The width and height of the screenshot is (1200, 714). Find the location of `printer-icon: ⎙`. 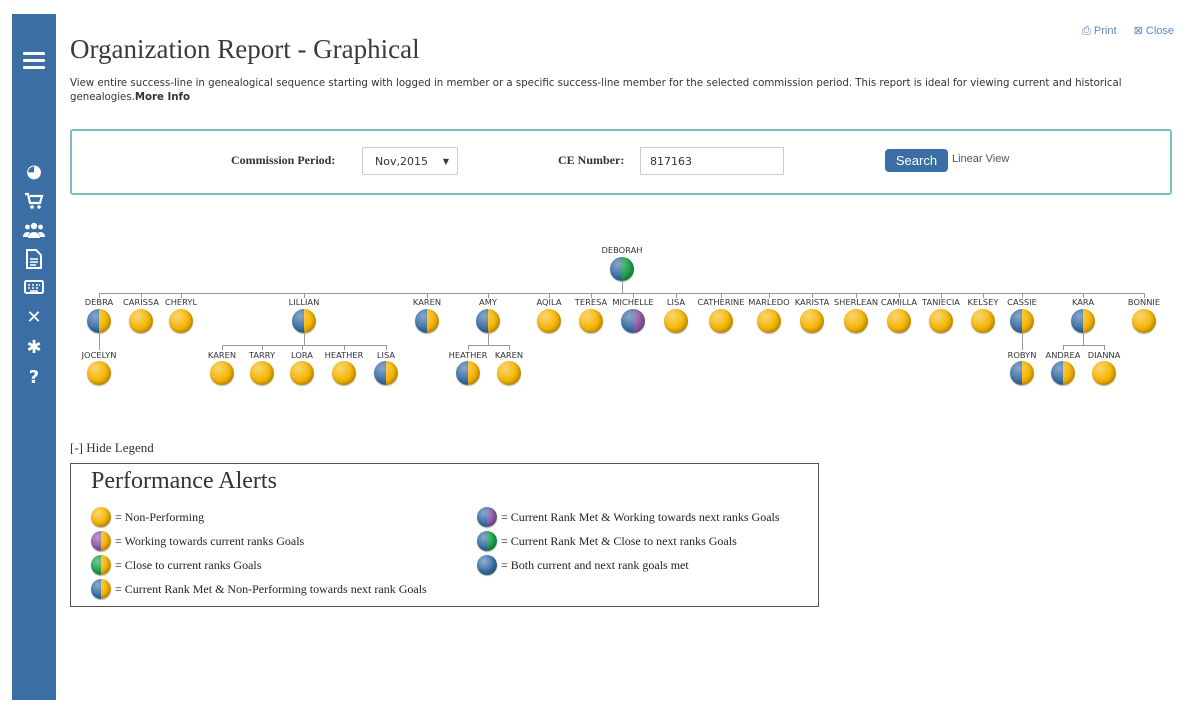

printer-icon: ⎙ is located at coordinates (1088, 31).